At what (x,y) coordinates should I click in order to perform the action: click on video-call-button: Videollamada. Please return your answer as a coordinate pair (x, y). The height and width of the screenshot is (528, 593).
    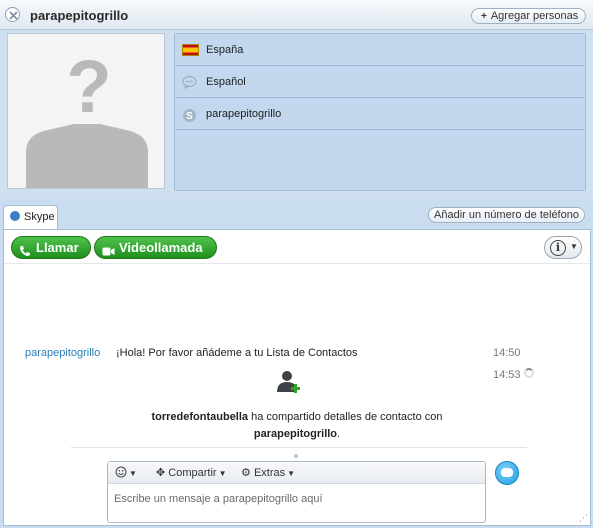
    Looking at the image, I should click on (155, 247).